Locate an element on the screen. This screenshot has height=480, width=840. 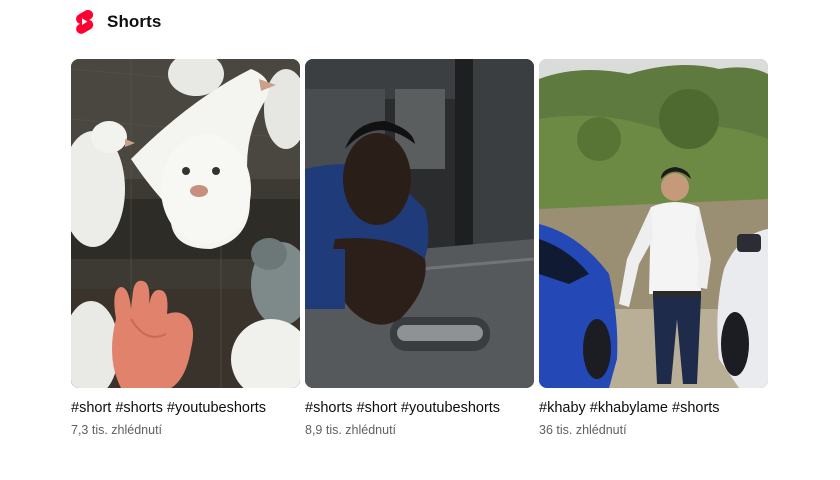
short-view-count: 8,9 tis. zhlédnutí is located at coordinates (351, 430).